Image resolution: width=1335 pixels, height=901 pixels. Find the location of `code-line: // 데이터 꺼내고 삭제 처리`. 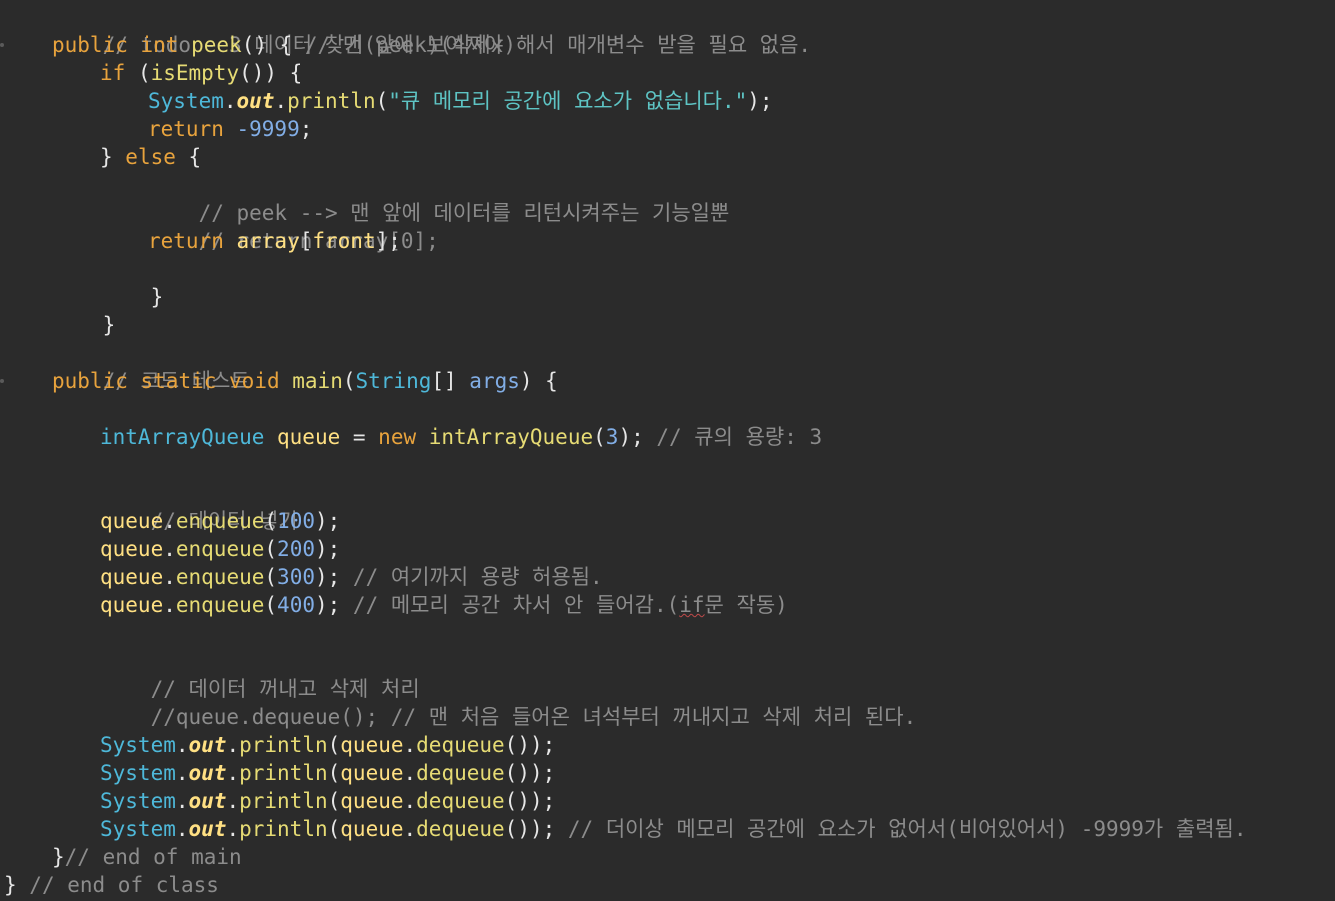

code-line: // 데이터 꺼내고 삭제 처리 is located at coordinates (260, 674).